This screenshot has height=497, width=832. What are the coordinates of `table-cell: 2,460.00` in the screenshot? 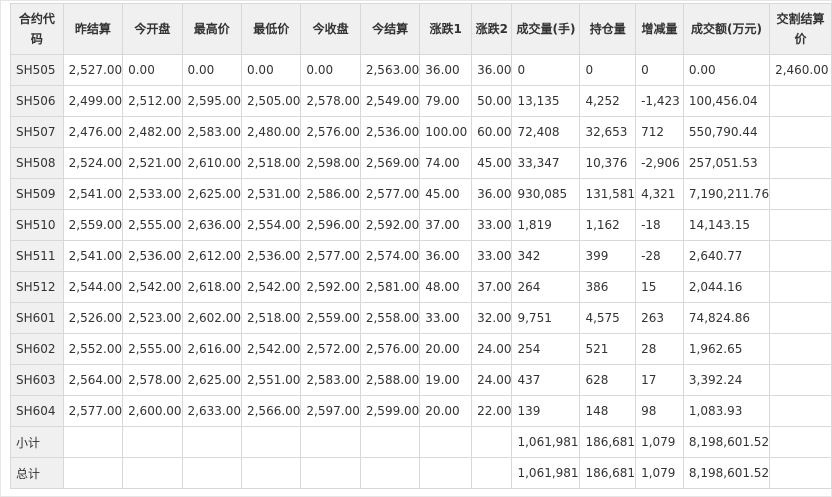 It's located at (800, 70).